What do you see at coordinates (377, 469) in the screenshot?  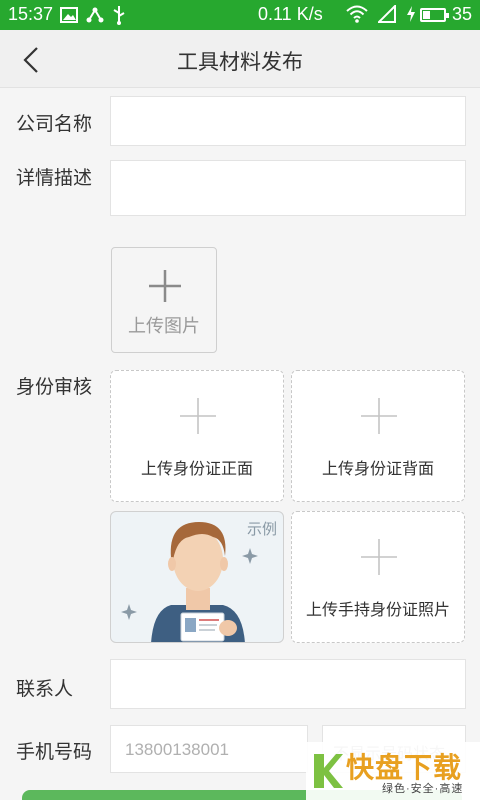 I see `upload-id-back-label: 上传身份证背面` at bounding box center [377, 469].